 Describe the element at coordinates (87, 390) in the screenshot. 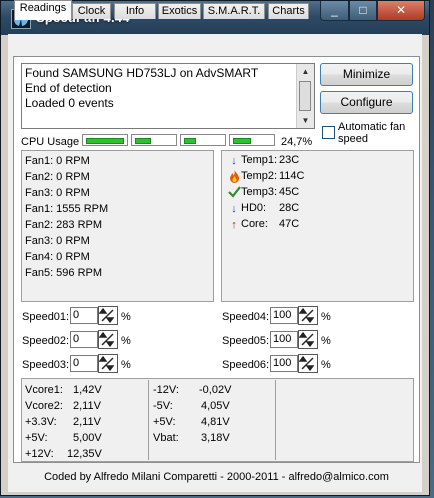

I see `voltage-value: 1,42V` at that location.